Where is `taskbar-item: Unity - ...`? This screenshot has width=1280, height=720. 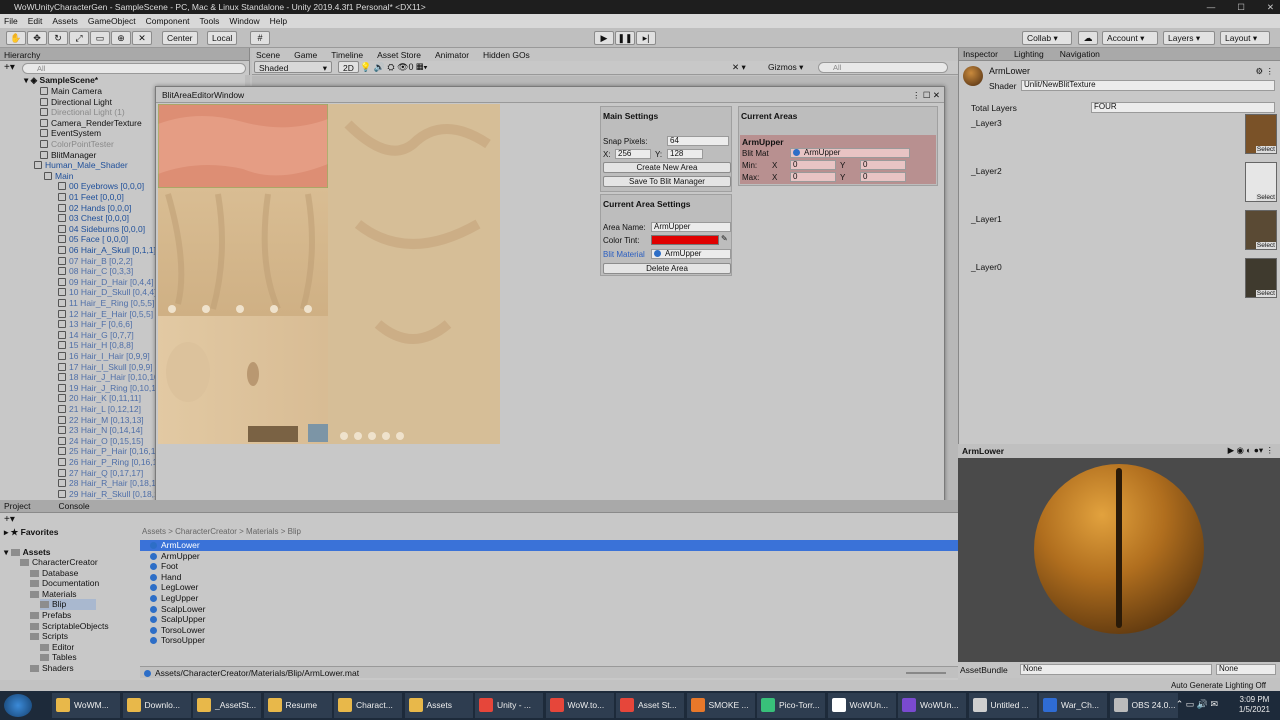 taskbar-item: Unity - ... is located at coordinates (509, 705).